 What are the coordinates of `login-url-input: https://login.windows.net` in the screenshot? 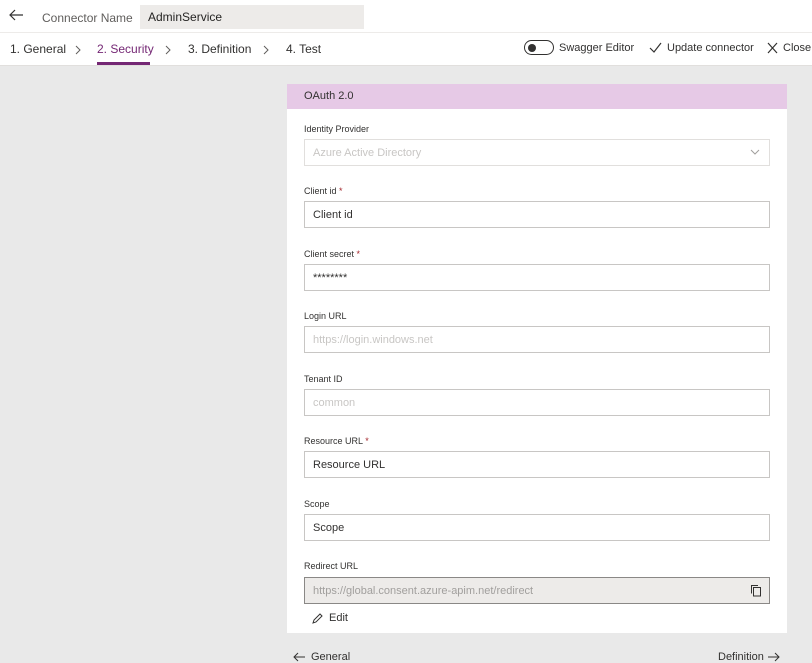 It's located at (537, 339).